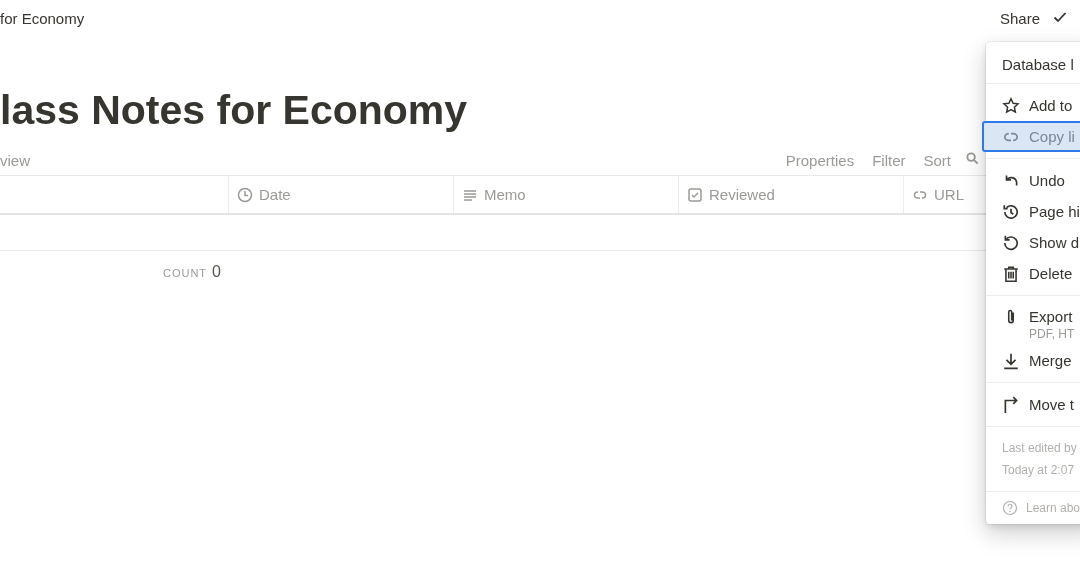  What do you see at coordinates (1011, 105) in the screenshot?
I see `star-icon` at bounding box center [1011, 105].